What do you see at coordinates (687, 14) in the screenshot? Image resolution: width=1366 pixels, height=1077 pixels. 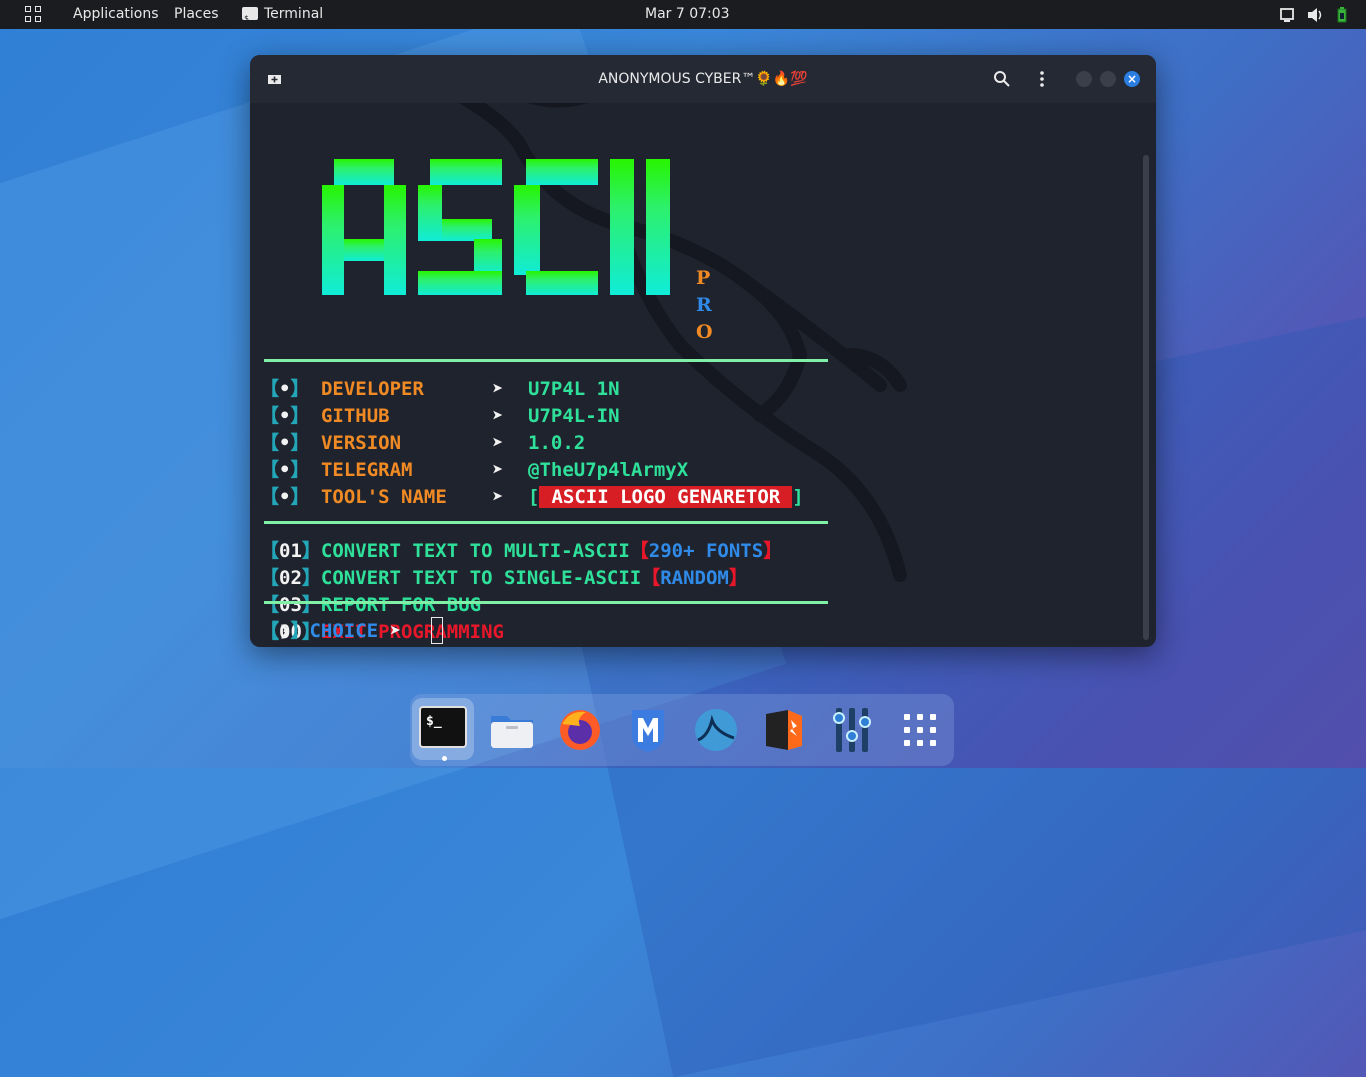 I see `clock: Mar 7 07:03` at bounding box center [687, 14].